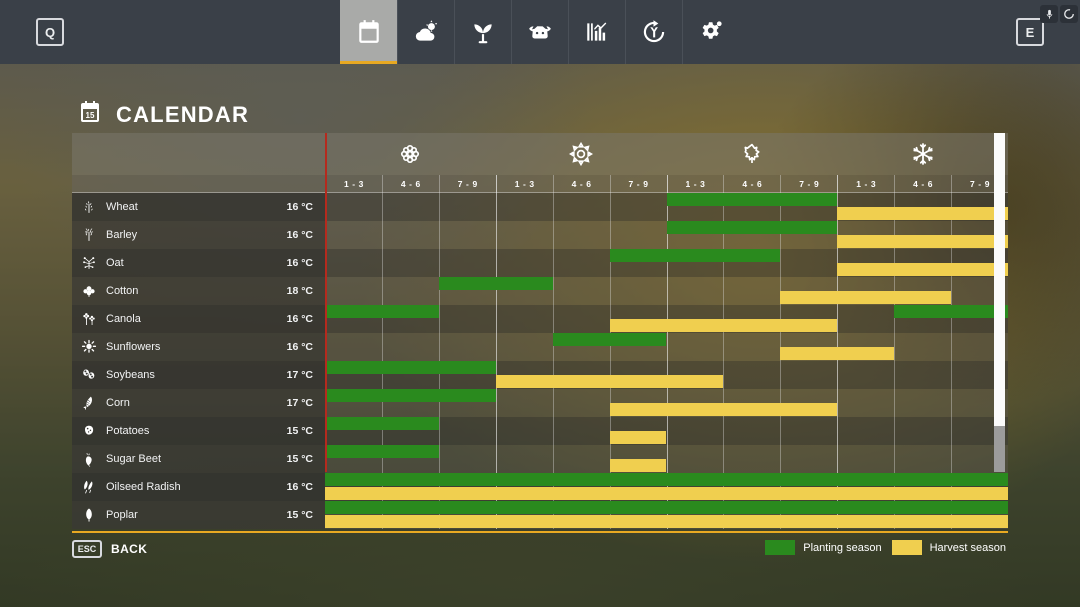  Describe the element at coordinates (999, 302) in the screenshot. I see `scrollbar-track` at that location.